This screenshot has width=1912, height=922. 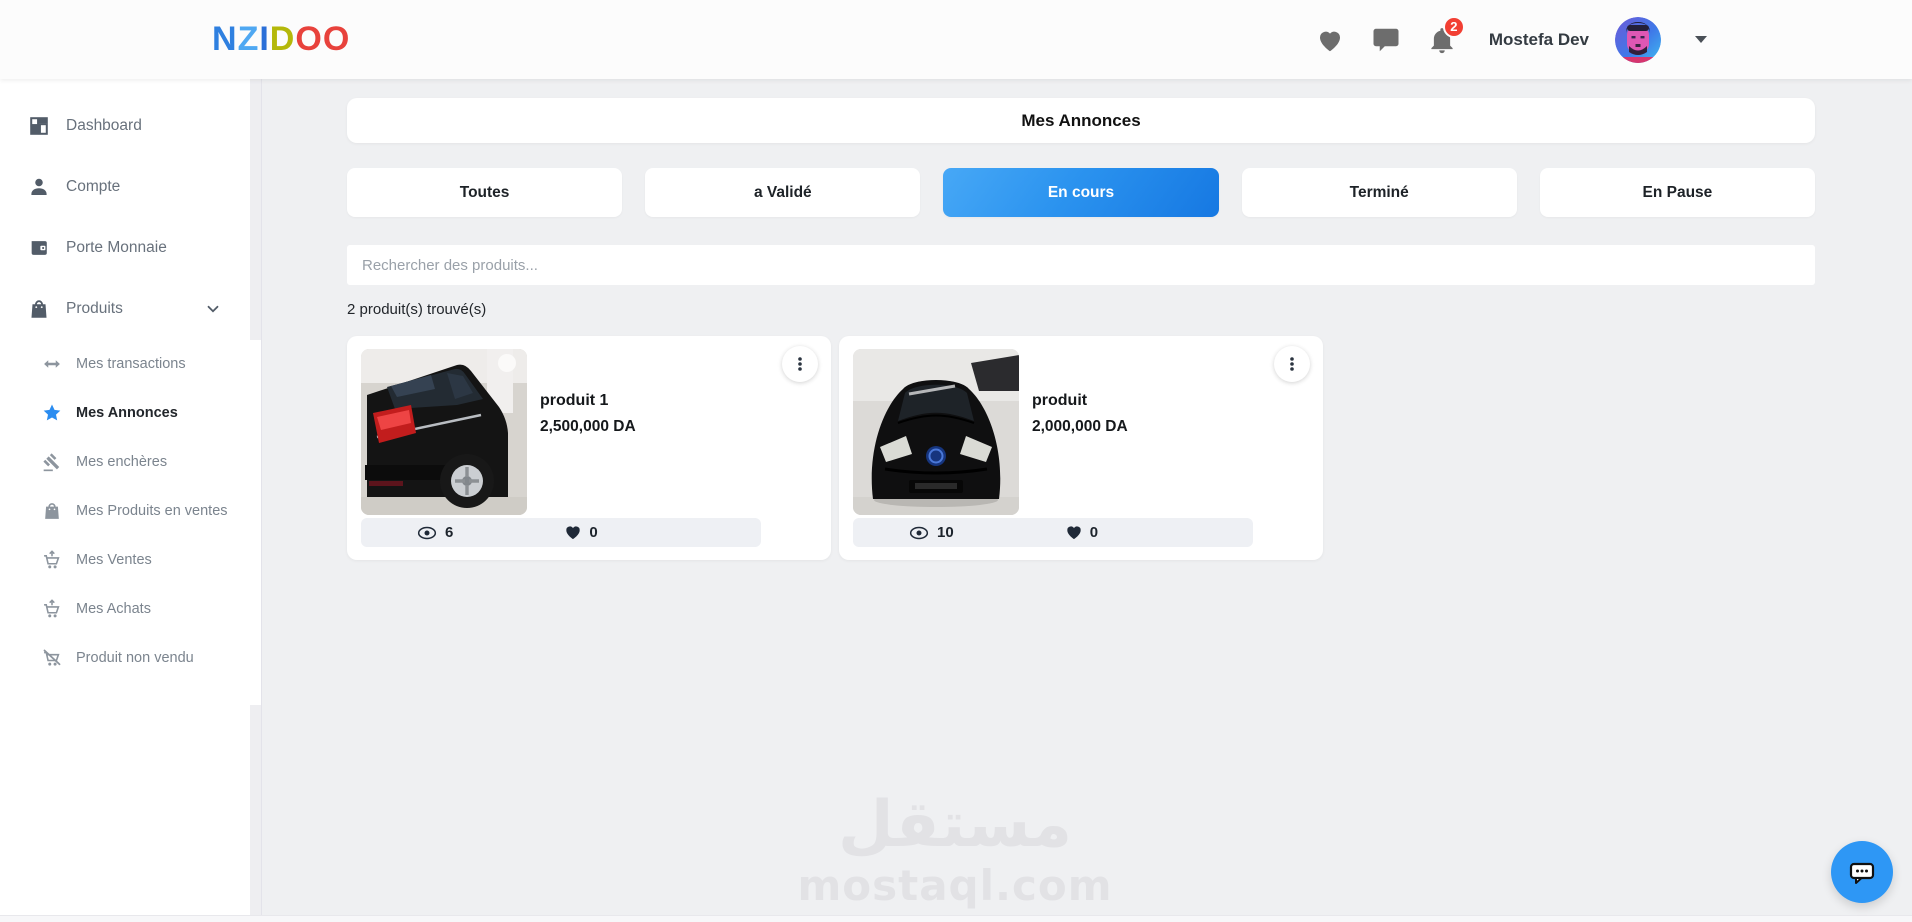 What do you see at coordinates (116, 247) in the screenshot?
I see `sidebar-item-label: Porte Monnaie` at bounding box center [116, 247].